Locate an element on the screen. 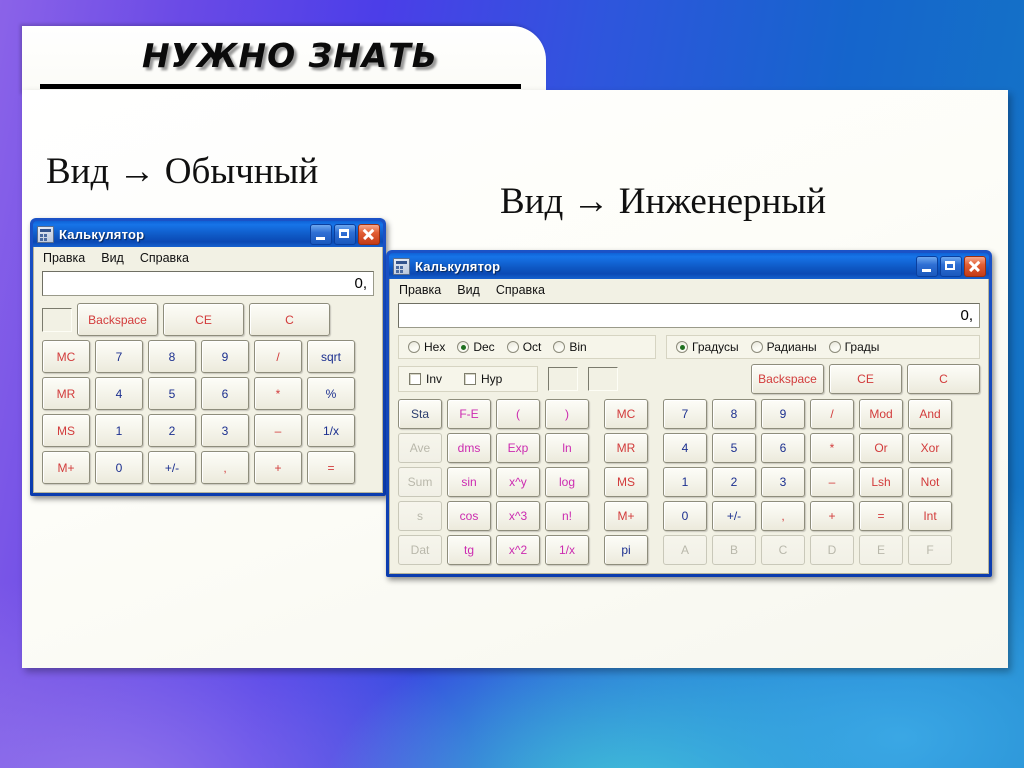 This screenshot has height=768, width=1024. key-sin: sin is located at coordinates (469, 482).